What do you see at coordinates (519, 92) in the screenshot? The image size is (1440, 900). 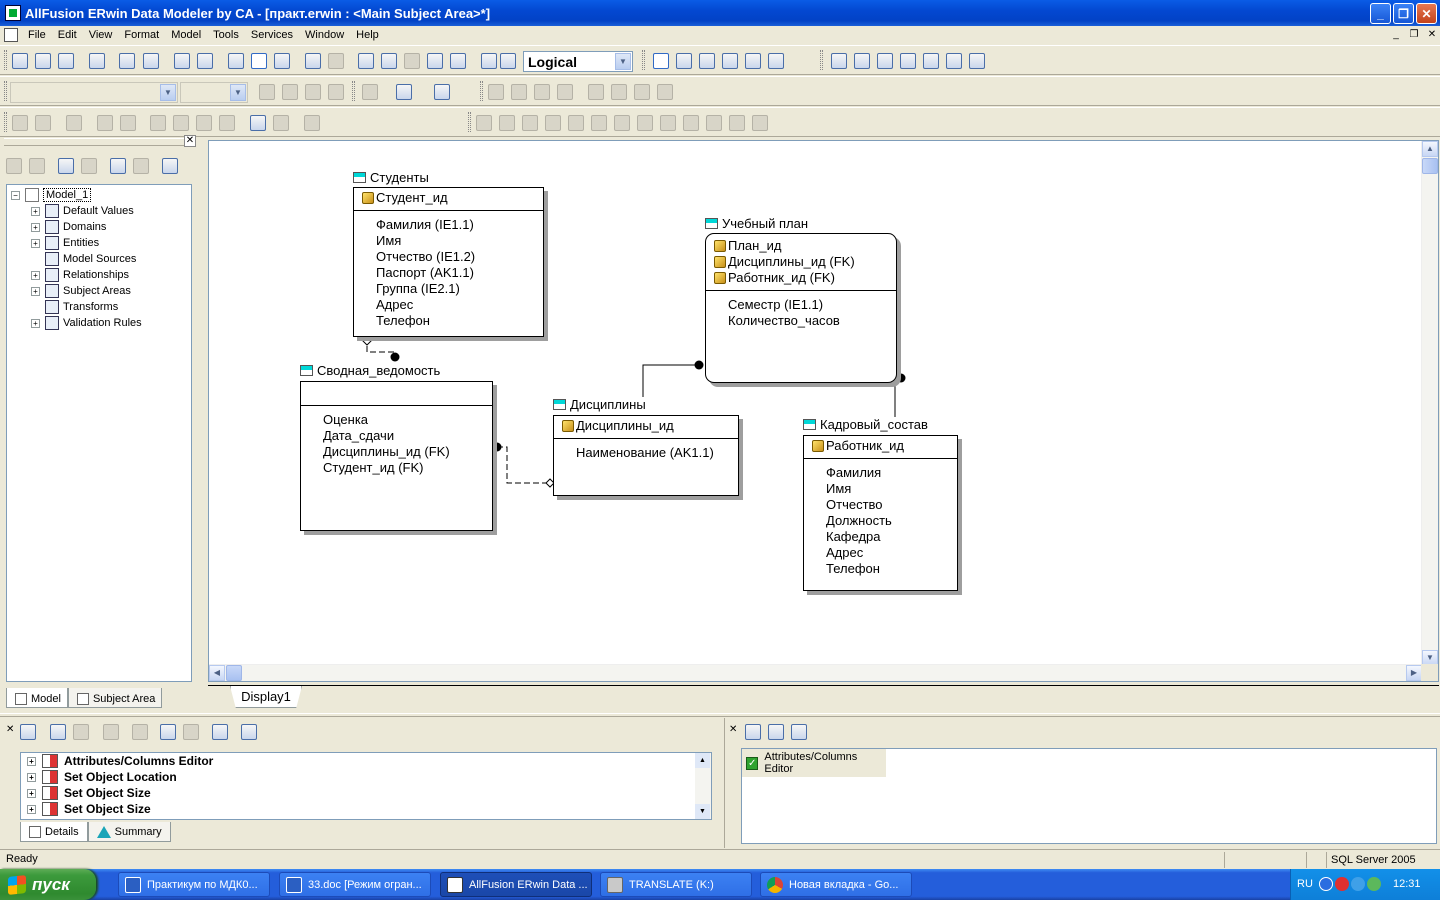 I see `align-center-icon` at bounding box center [519, 92].